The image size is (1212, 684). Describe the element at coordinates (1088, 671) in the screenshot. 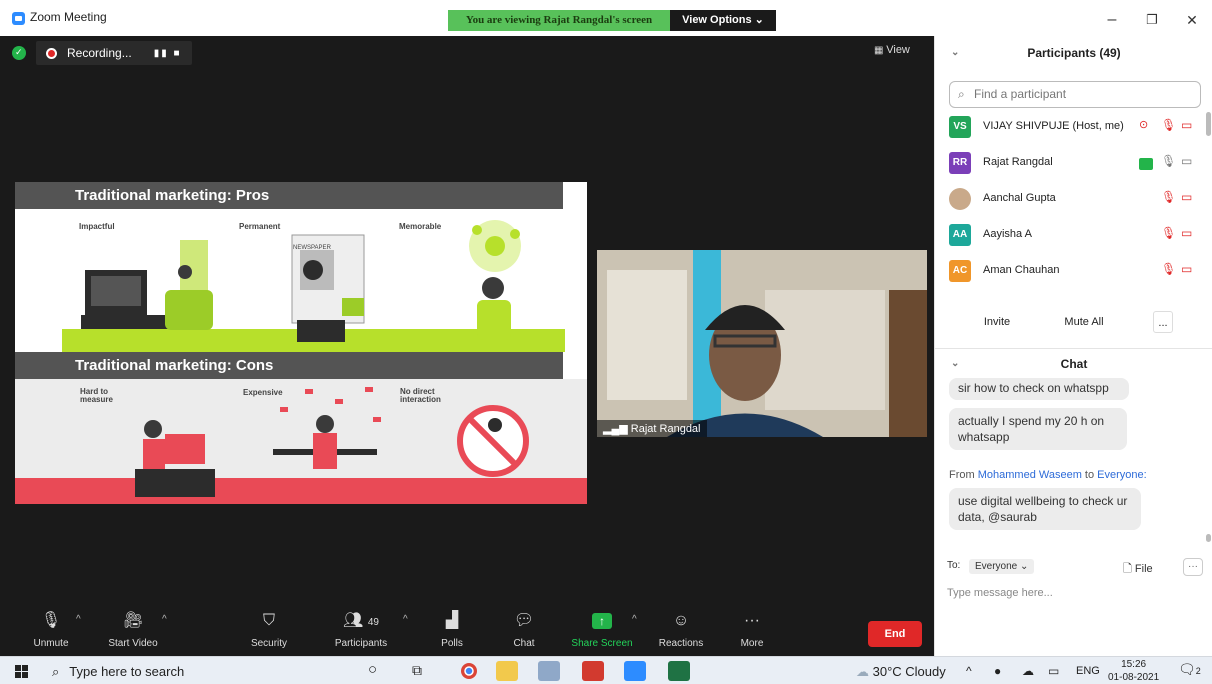

I see `language-indicator: ENG` at that location.